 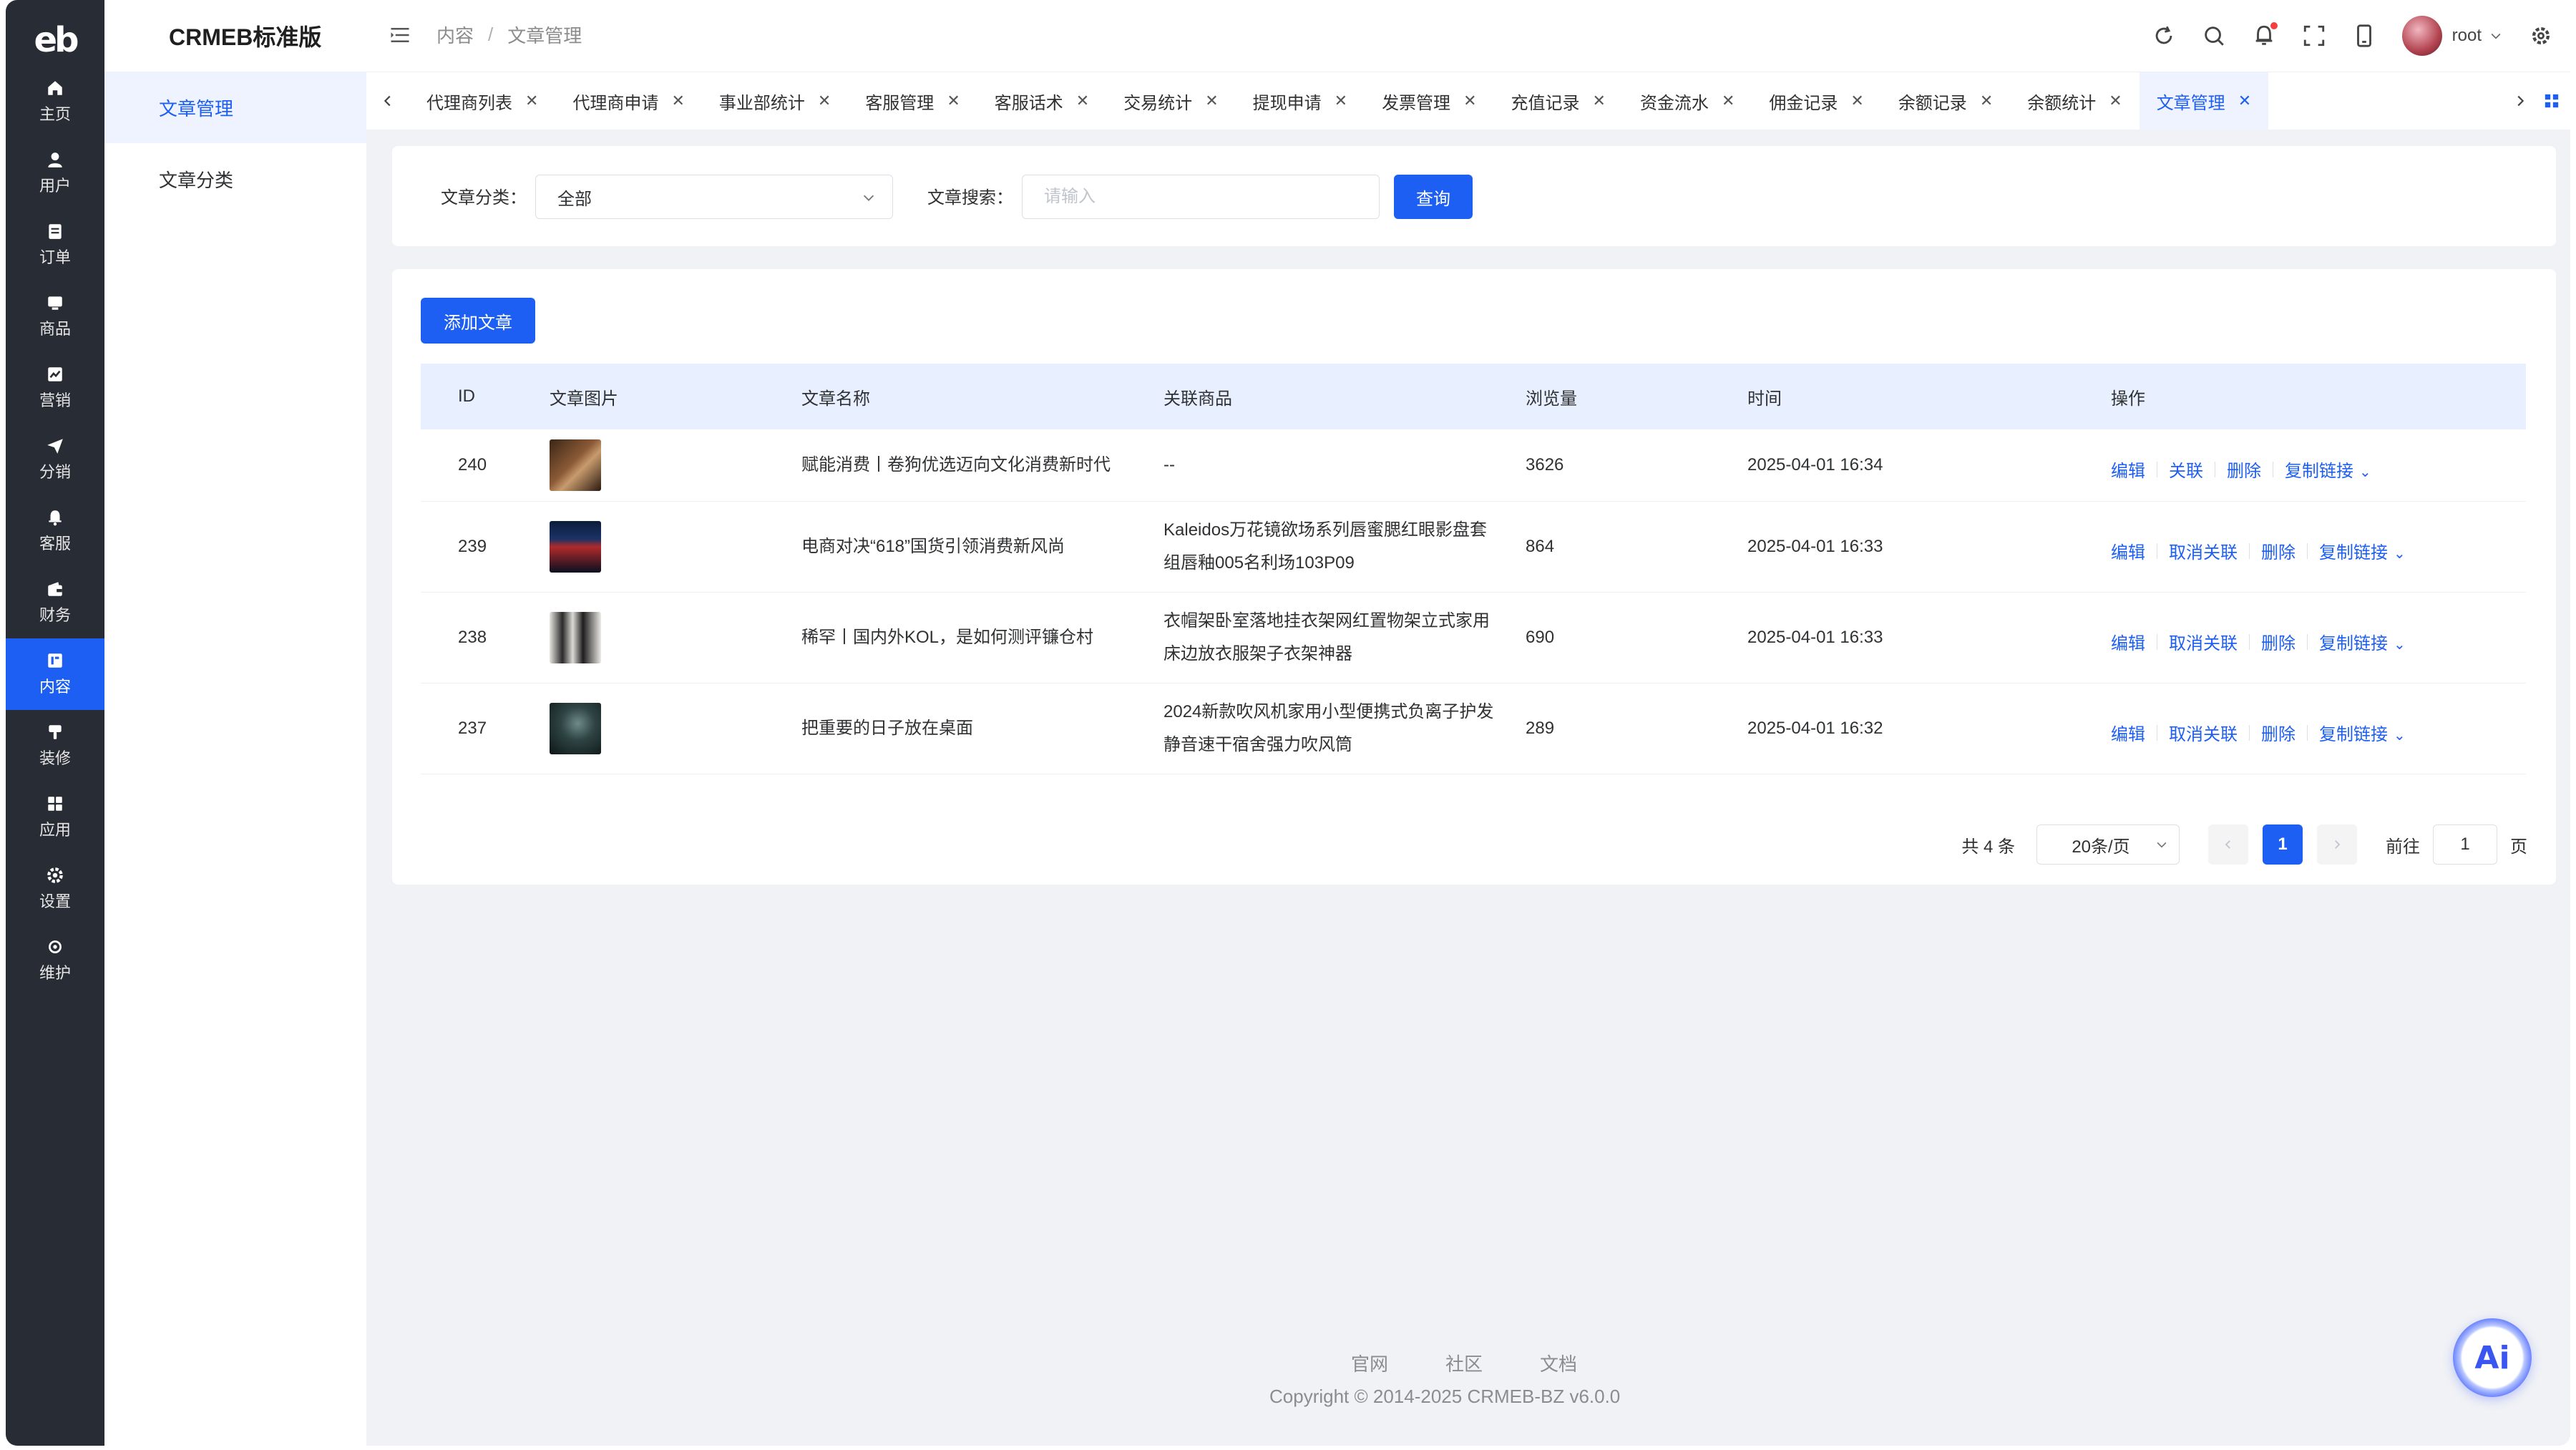 What do you see at coordinates (55, 817) in the screenshot?
I see `rail-item-apps: 应用` at bounding box center [55, 817].